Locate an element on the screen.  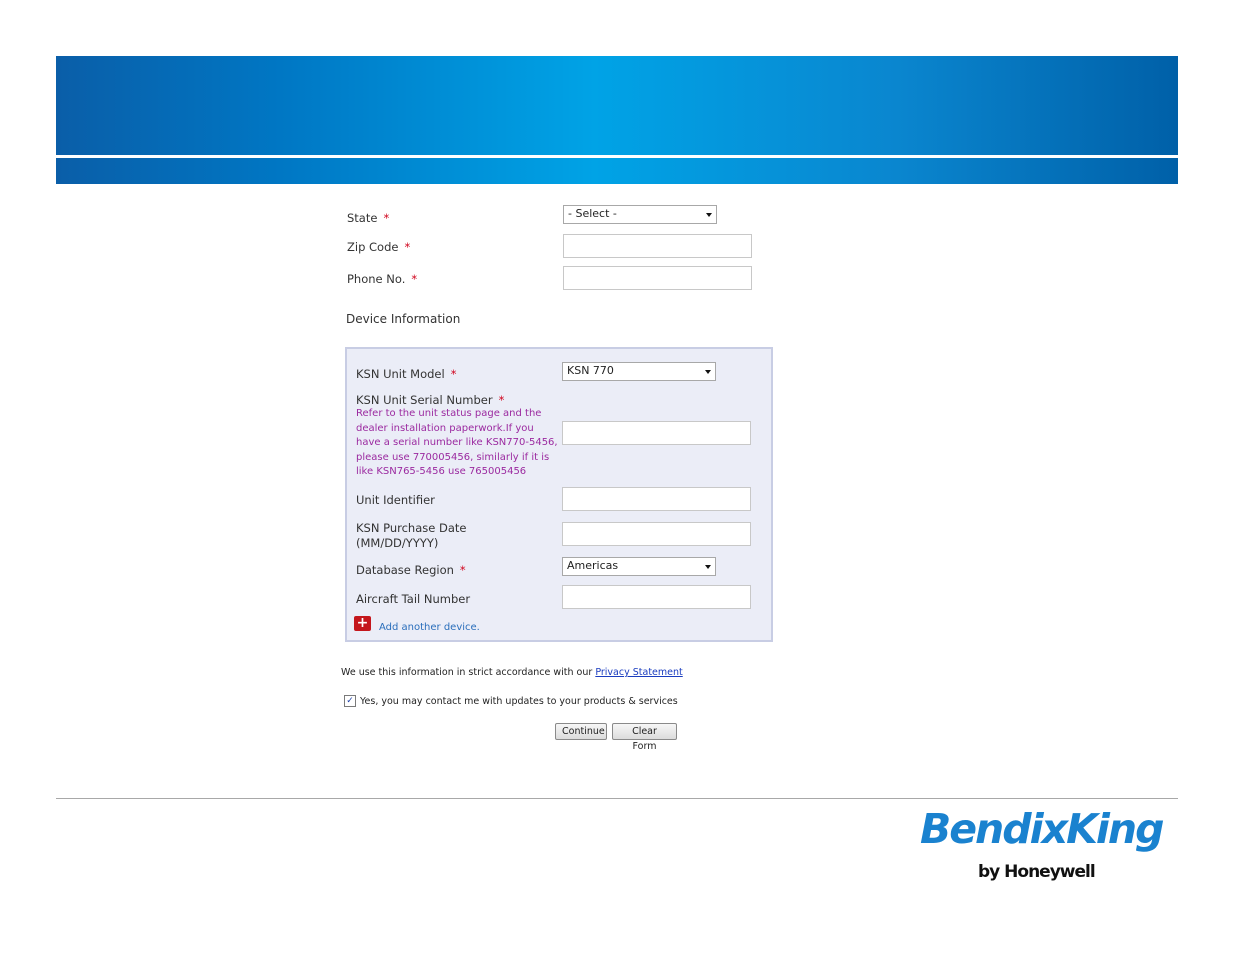
phone-input is located at coordinates (657, 278).